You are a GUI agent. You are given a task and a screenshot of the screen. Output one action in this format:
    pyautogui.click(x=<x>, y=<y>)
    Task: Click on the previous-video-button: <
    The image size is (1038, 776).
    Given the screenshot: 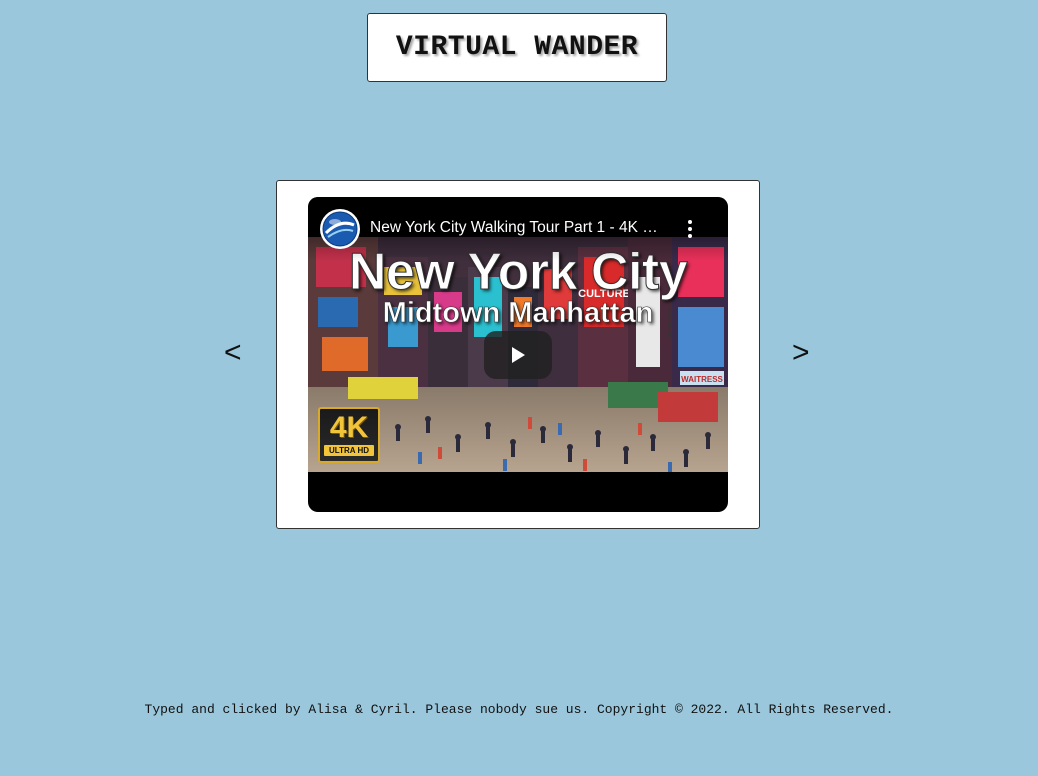 What is the action you would take?
    pyautogui.click(x=233, y=353)
    